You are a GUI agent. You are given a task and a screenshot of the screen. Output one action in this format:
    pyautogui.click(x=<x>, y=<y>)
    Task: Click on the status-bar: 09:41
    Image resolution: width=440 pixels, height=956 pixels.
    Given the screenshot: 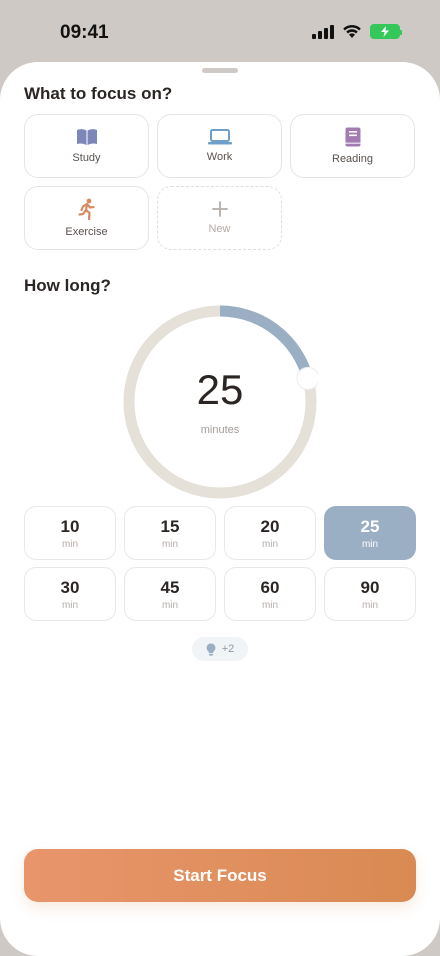 What is the action you would take?
    pyautogui.click(x=220, y=31)
    